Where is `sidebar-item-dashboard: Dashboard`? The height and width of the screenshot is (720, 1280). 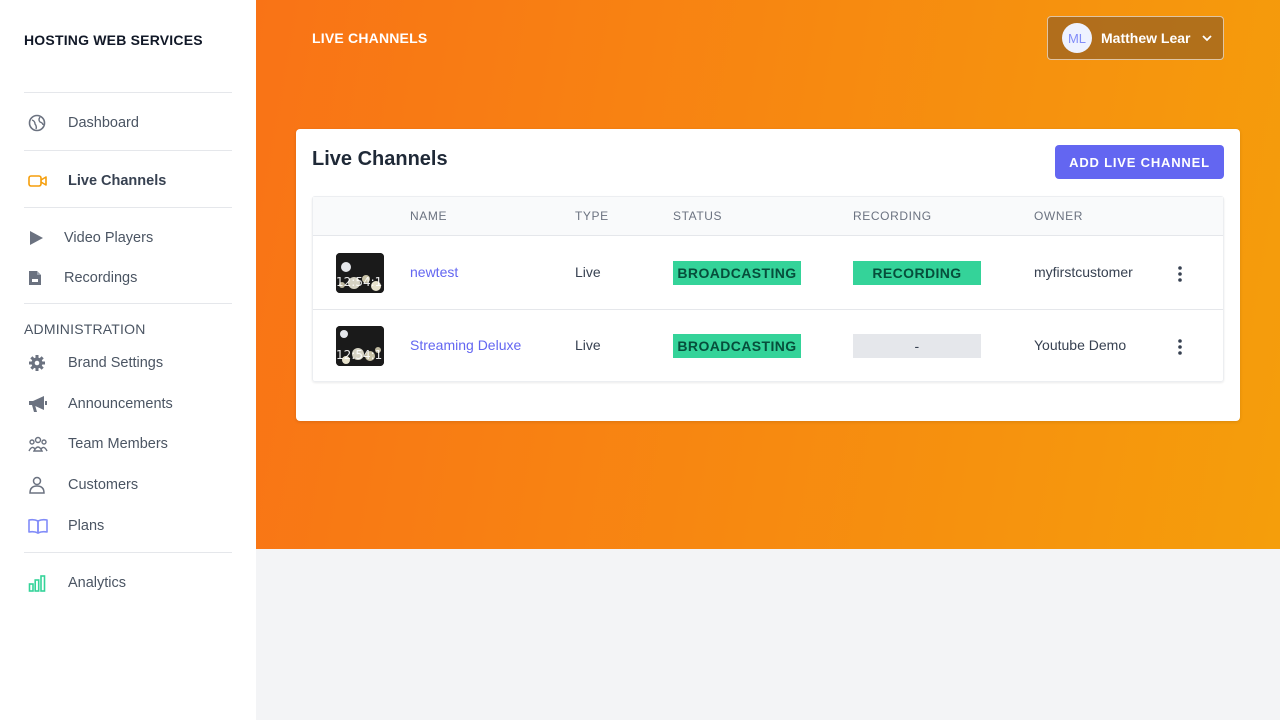
sidebar-item-dashboard: Dashboard is located at coordinates (128, 123).